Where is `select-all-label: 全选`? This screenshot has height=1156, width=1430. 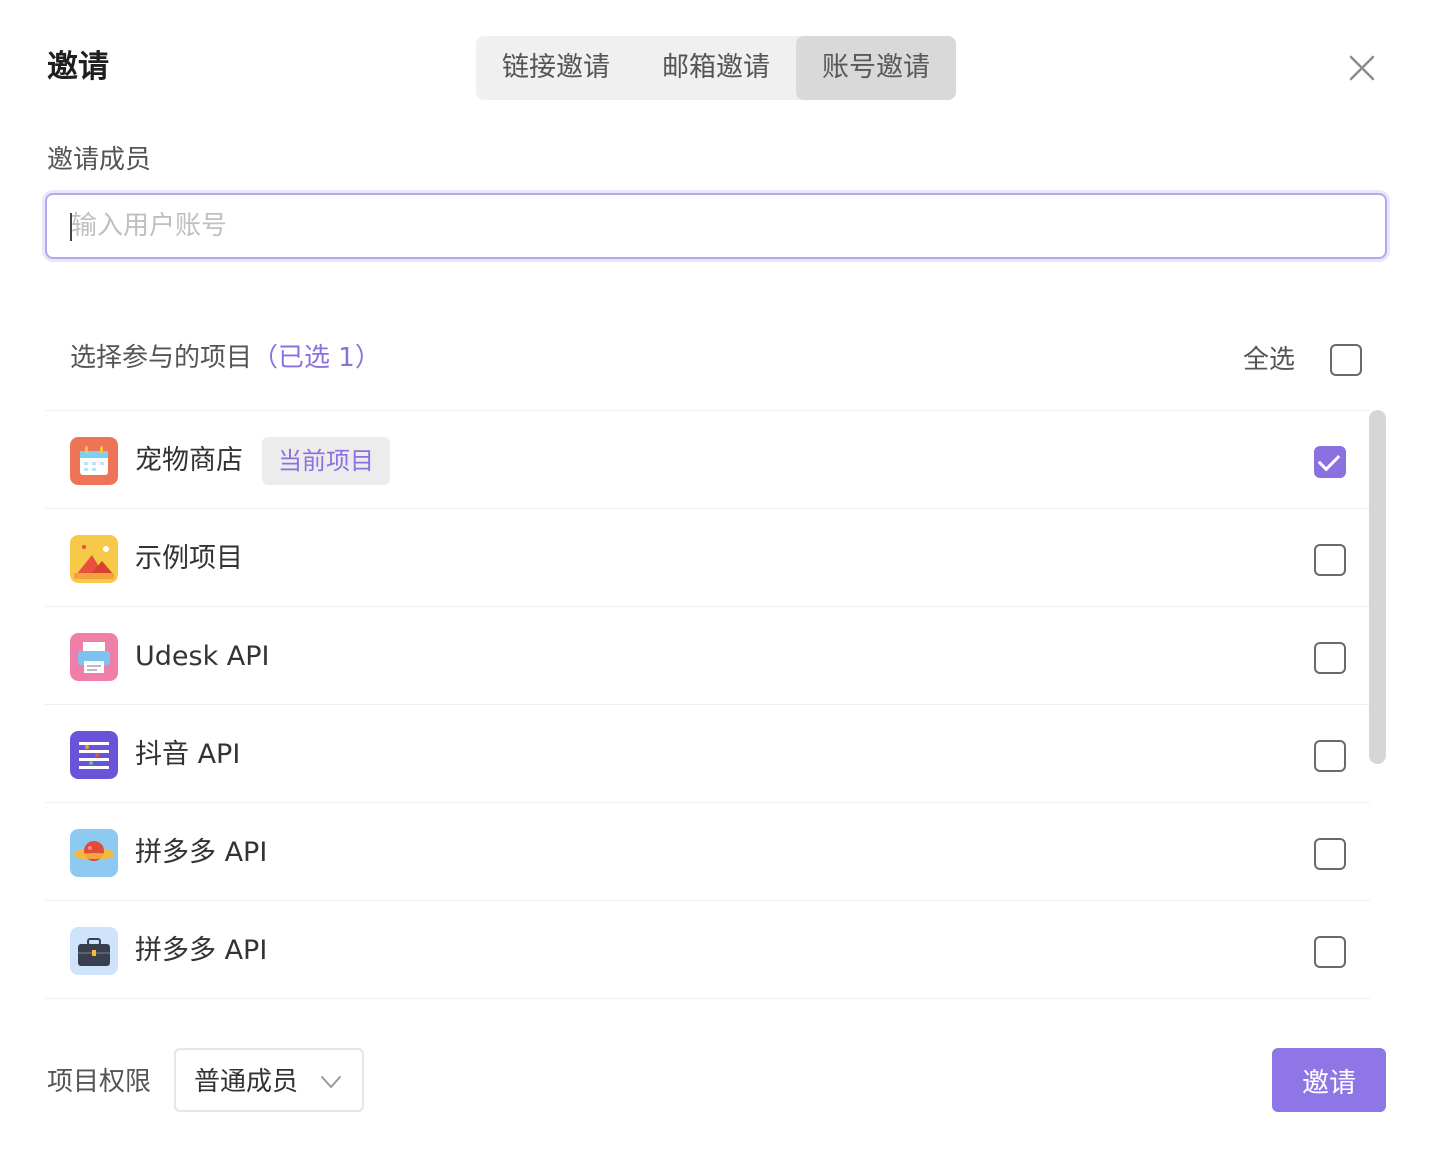 select-all-label: 全选 is located at coordinates (1269, 360).